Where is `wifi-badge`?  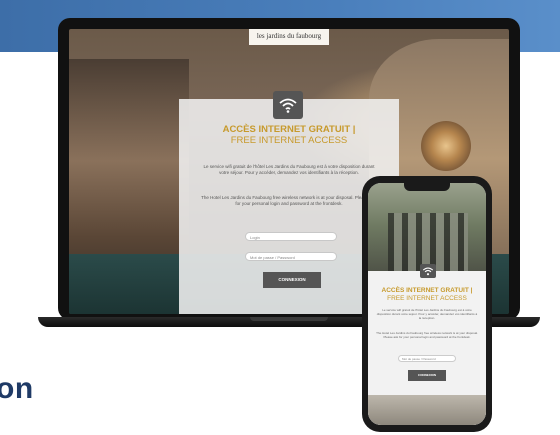 wifi-badge is located at coordinates (288, 105).